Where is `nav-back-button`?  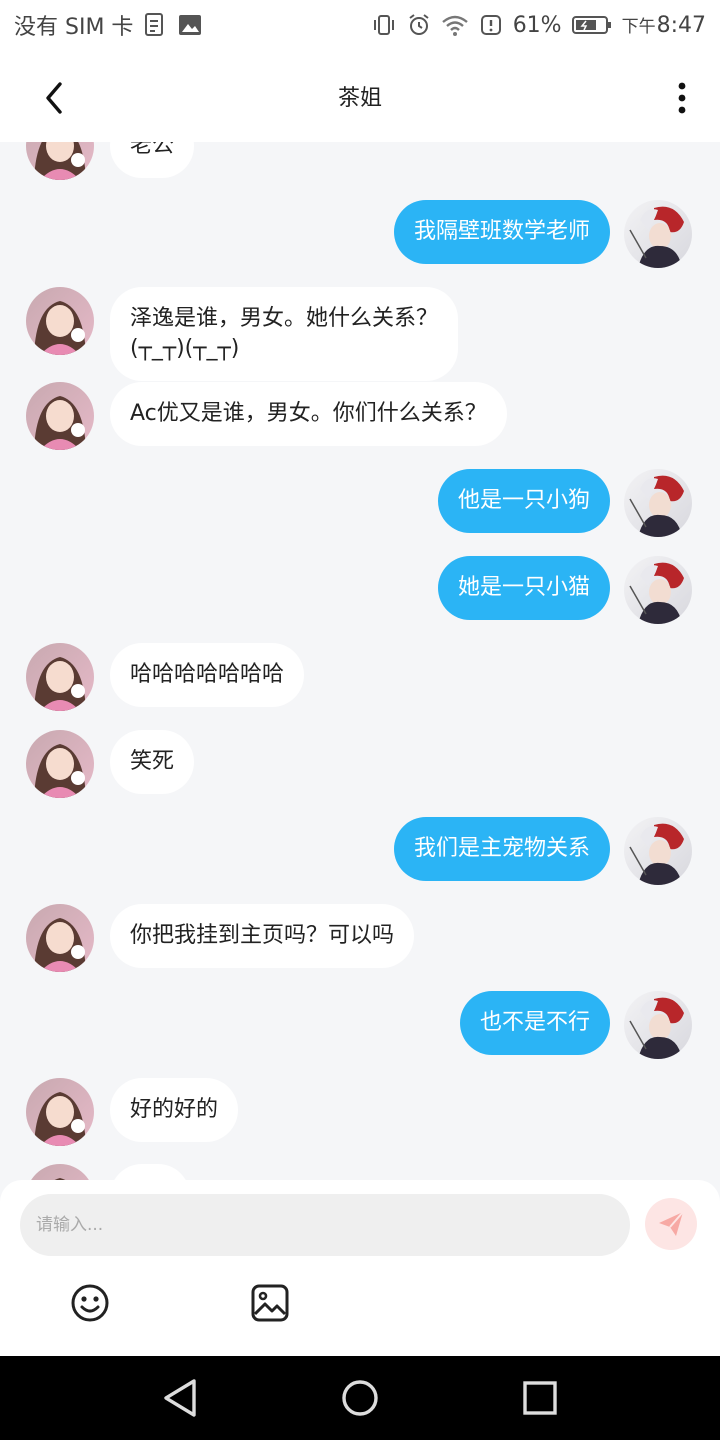 nav-back-button is located at coordinates (180, 1398).